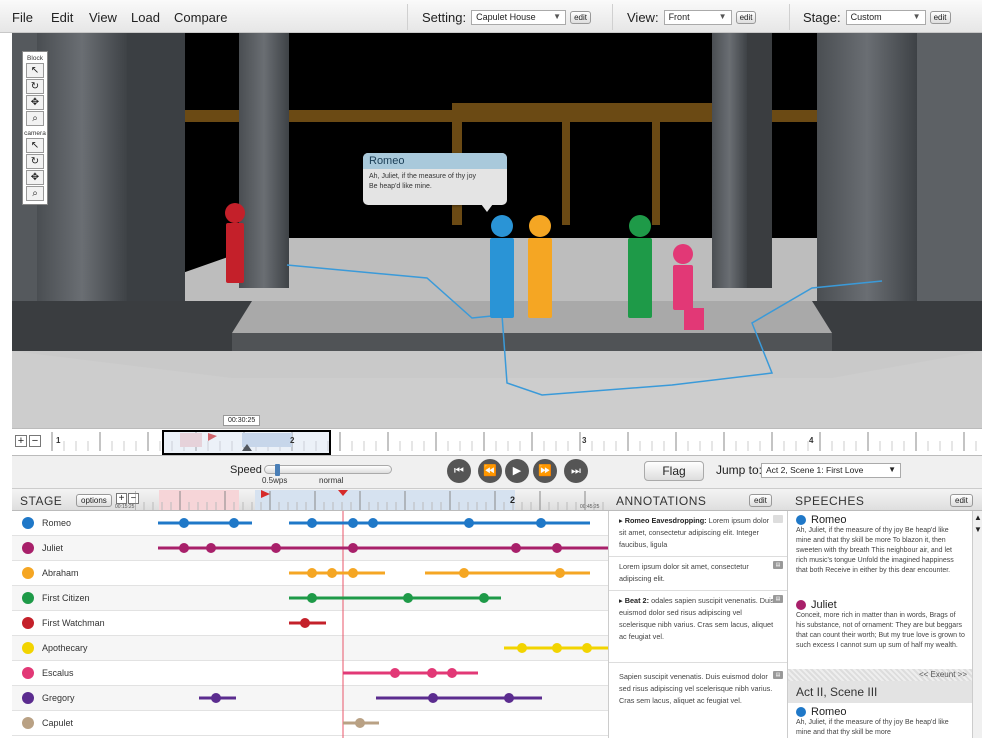  What do you see at coordinates (444, 17) in the screenshot?
I see `setting-label: Setting:` at bounding box center [444, 17].